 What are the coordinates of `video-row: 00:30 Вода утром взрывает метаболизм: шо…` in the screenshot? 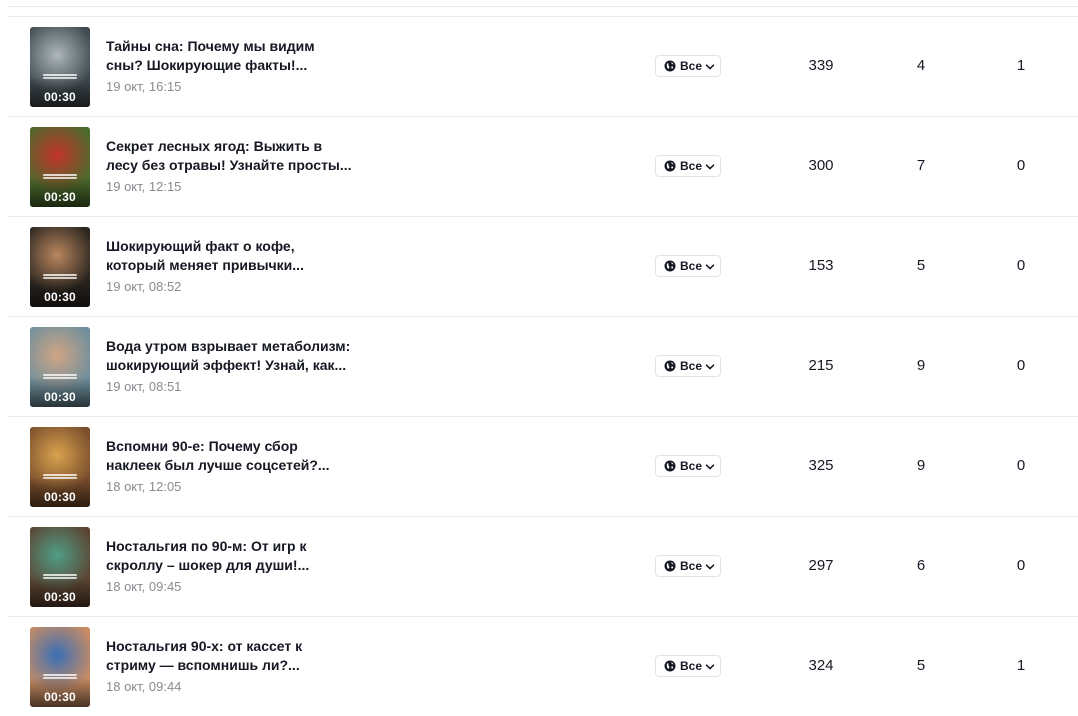 It's located at (543, 366).